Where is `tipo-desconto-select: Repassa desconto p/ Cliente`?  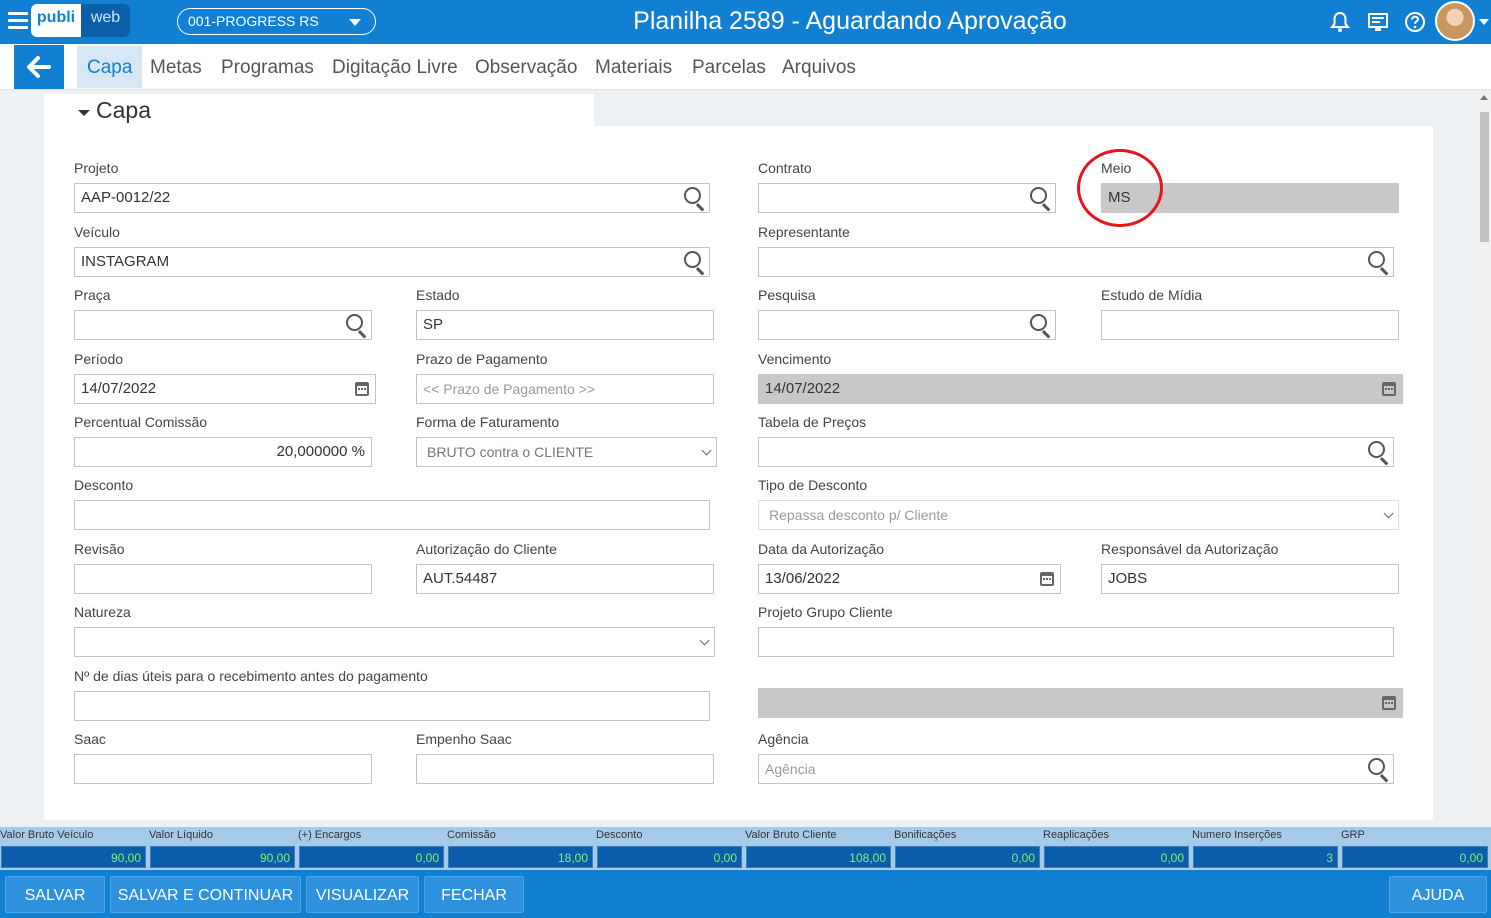 tipo-desconto-select: Repassa desconto p/ Cliente is located at coordinates (1078, 515).